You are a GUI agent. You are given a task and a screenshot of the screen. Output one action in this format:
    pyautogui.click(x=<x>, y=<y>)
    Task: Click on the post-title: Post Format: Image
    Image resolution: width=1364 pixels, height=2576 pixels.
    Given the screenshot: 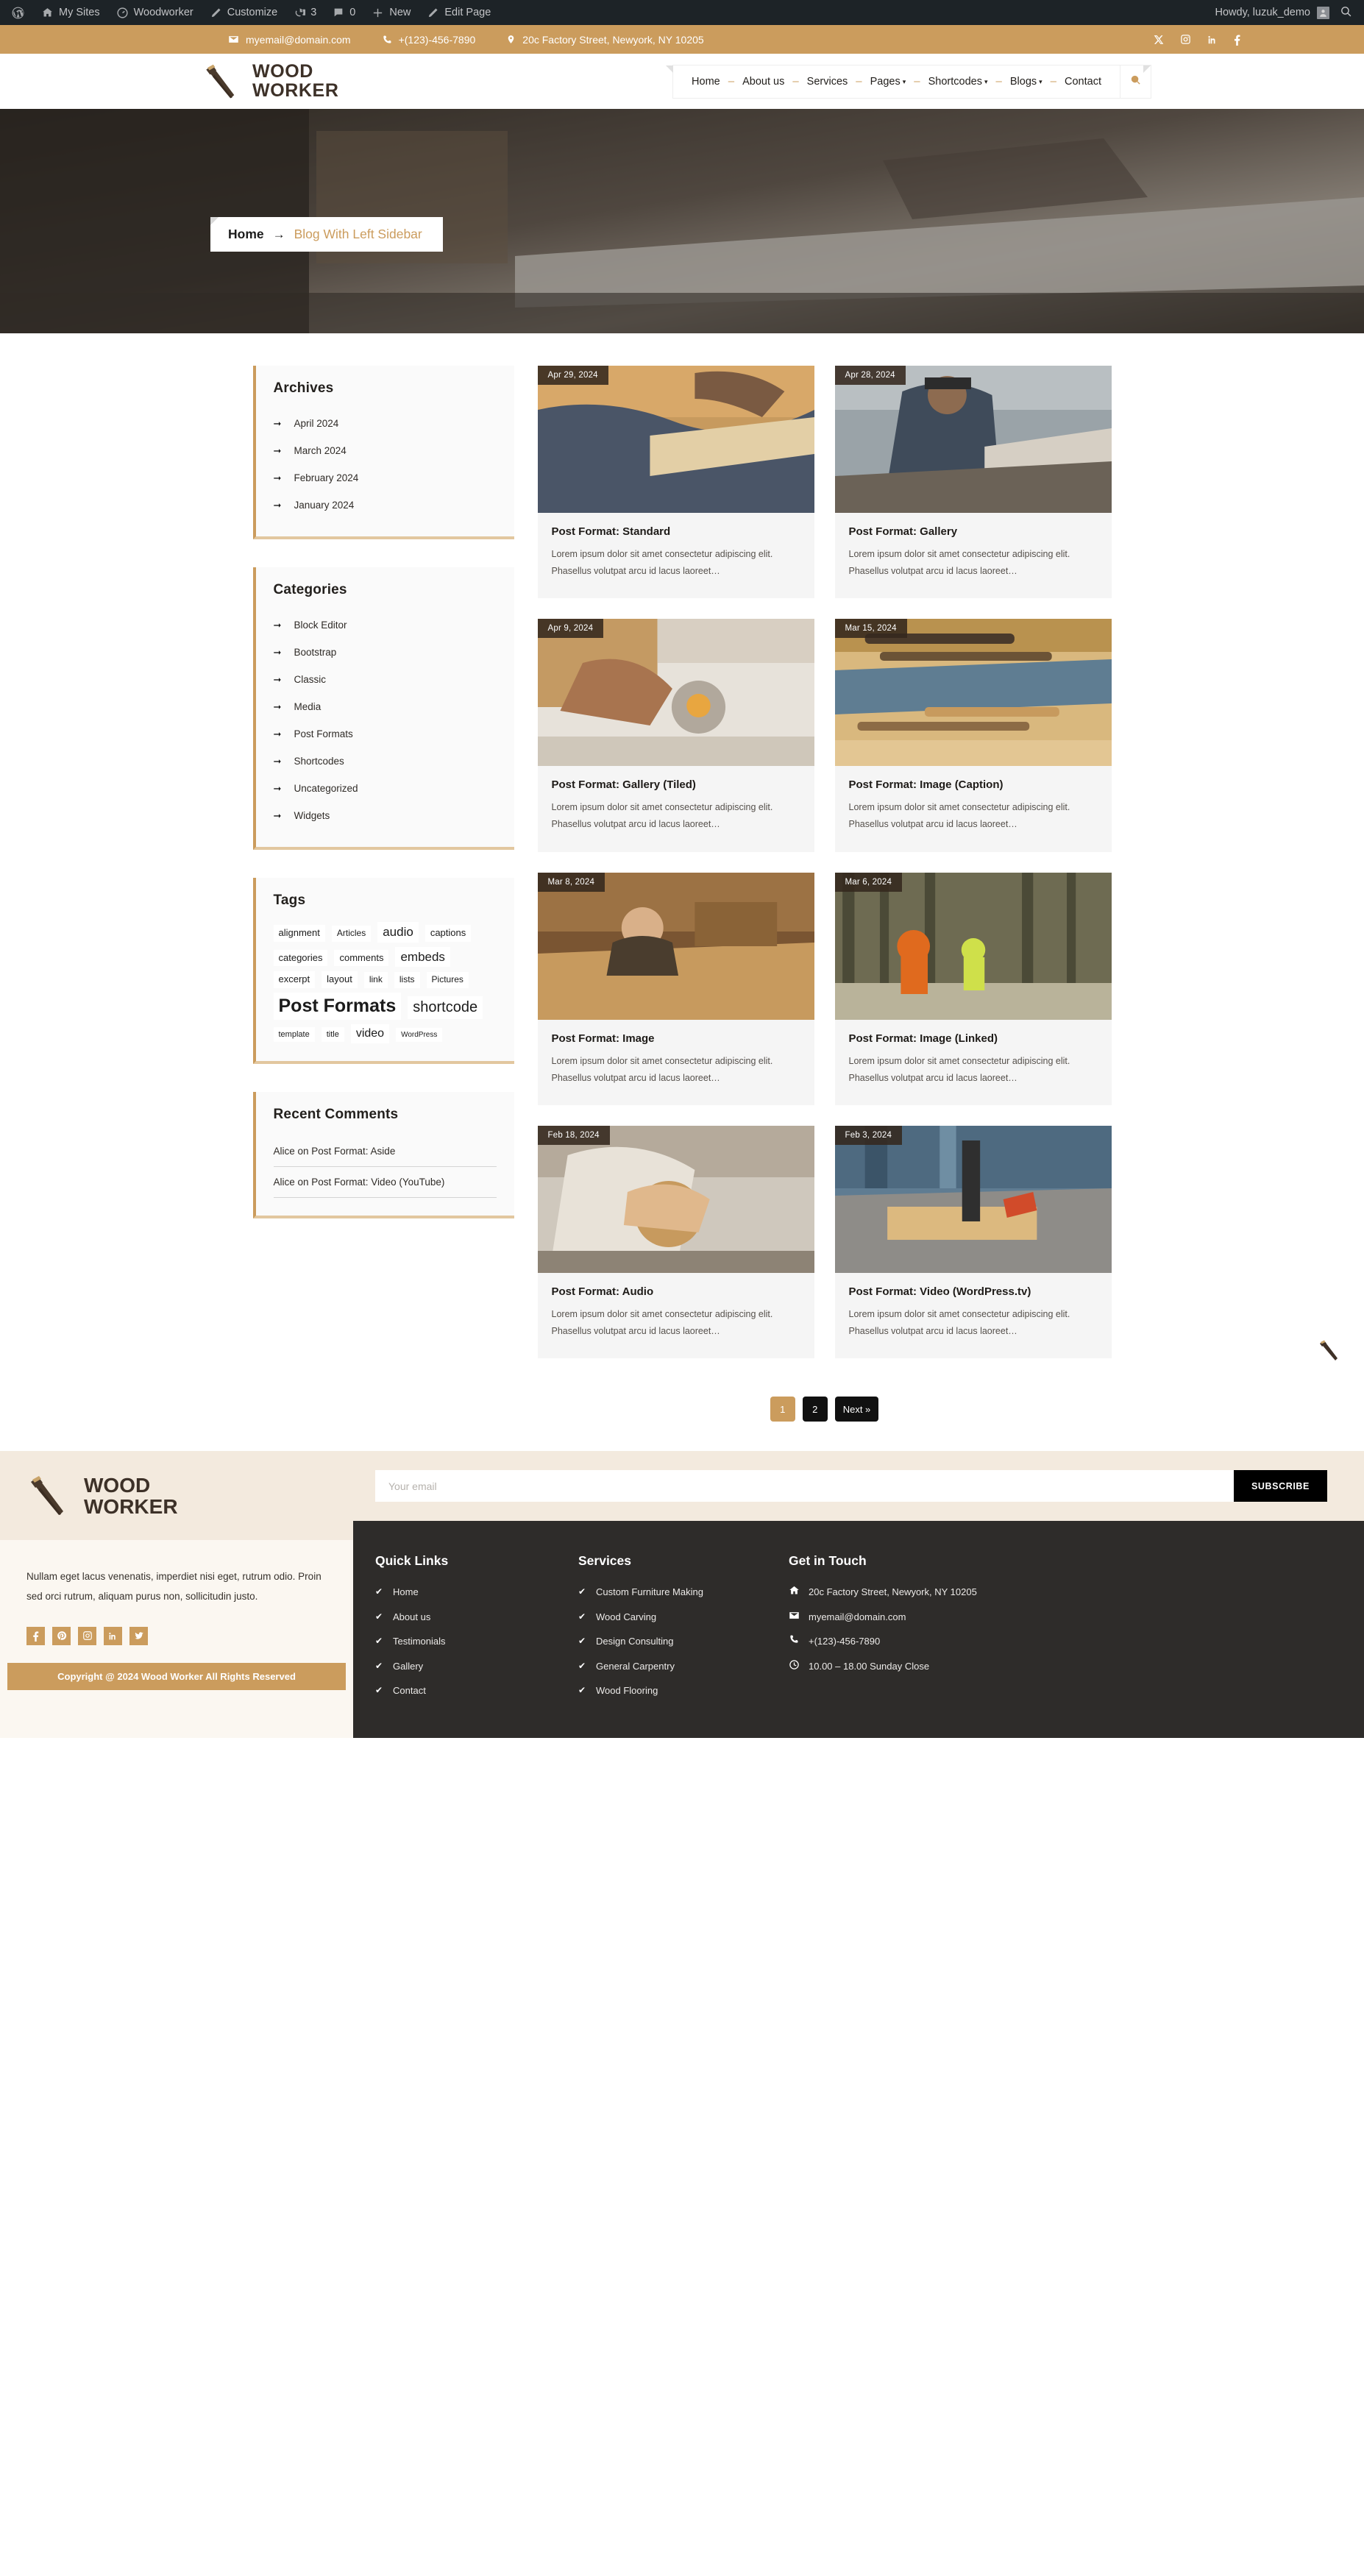 What is the action you would take?
    pyautogui.click(x=676, y=1038)
    